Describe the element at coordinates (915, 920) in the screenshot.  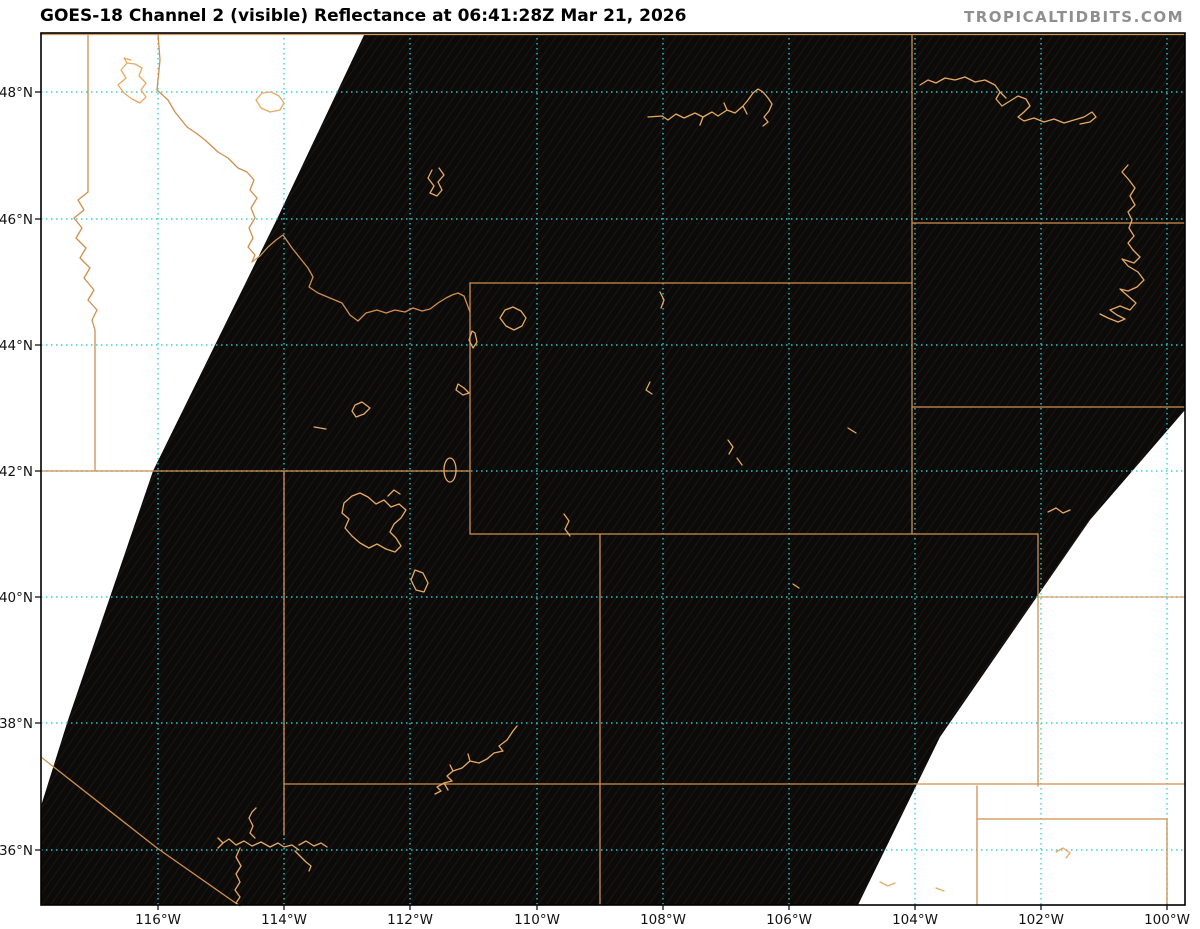
I see `lon-label: 104°W` at that location.